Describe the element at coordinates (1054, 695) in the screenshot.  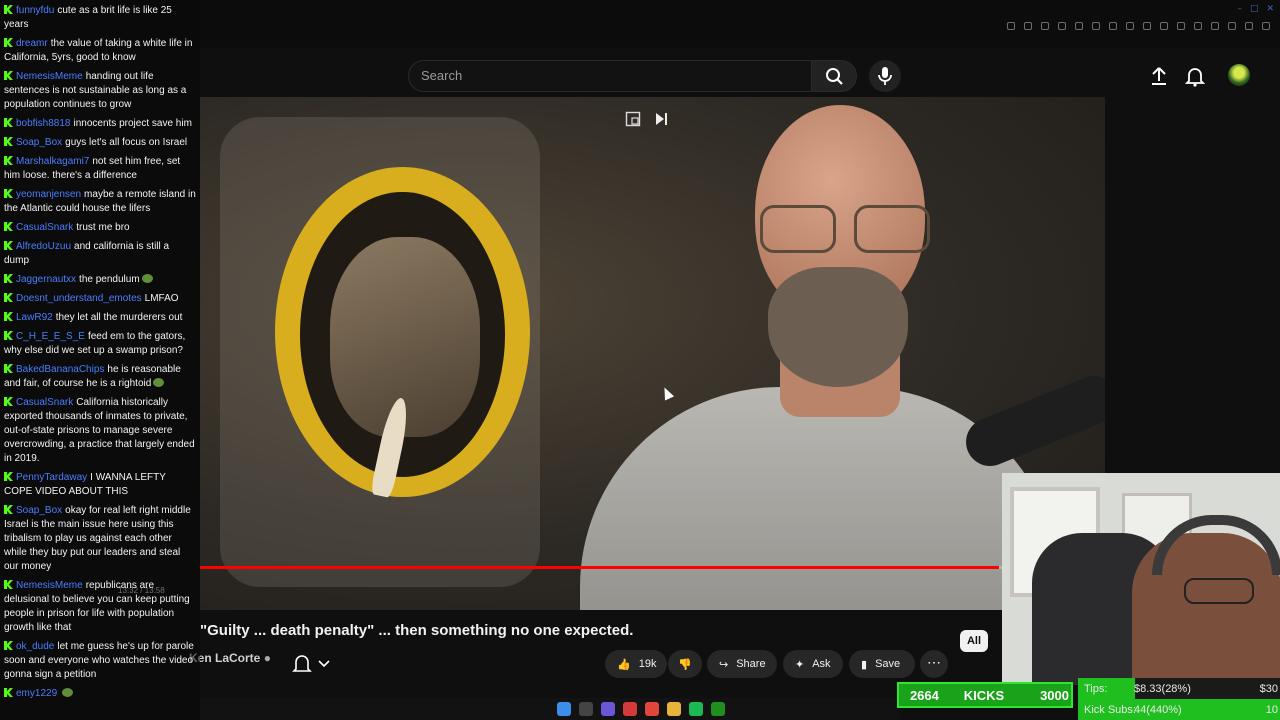
I see `kick-goal: 3000` at that location.